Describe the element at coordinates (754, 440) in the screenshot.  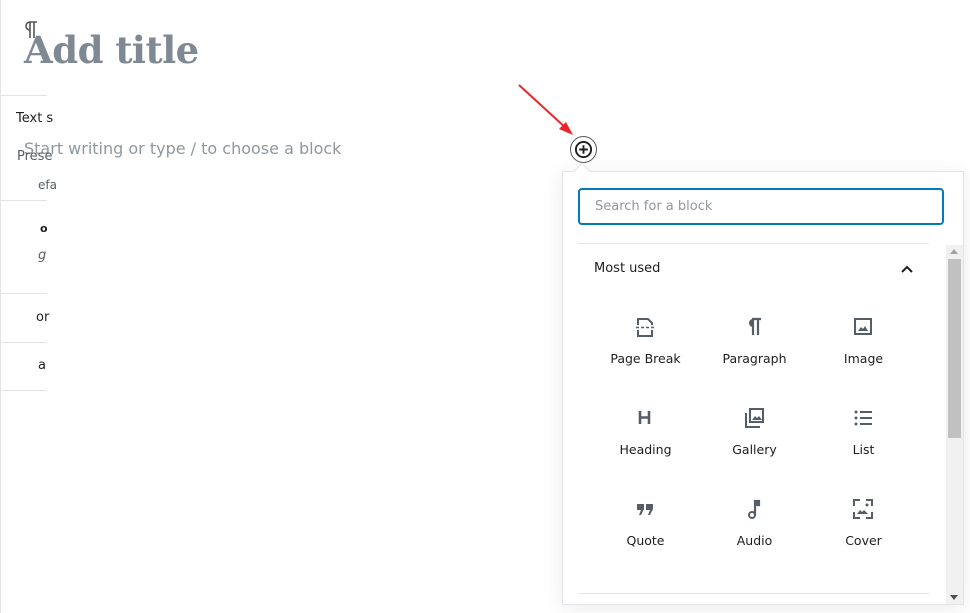
I see `block-item-gallery: Gallery` at that location.